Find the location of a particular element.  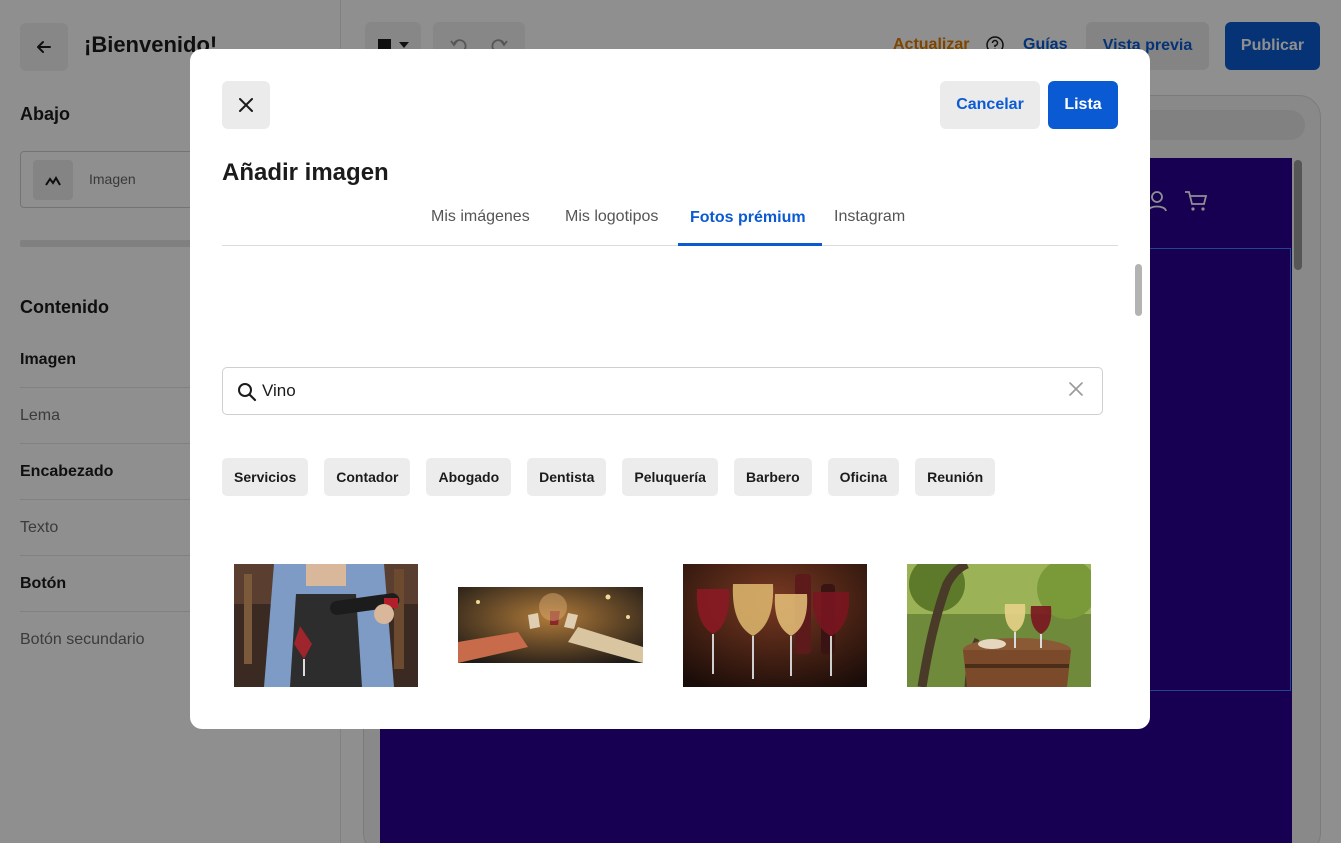

chip-meeting: Reunión is located at coordinates (955, 477).